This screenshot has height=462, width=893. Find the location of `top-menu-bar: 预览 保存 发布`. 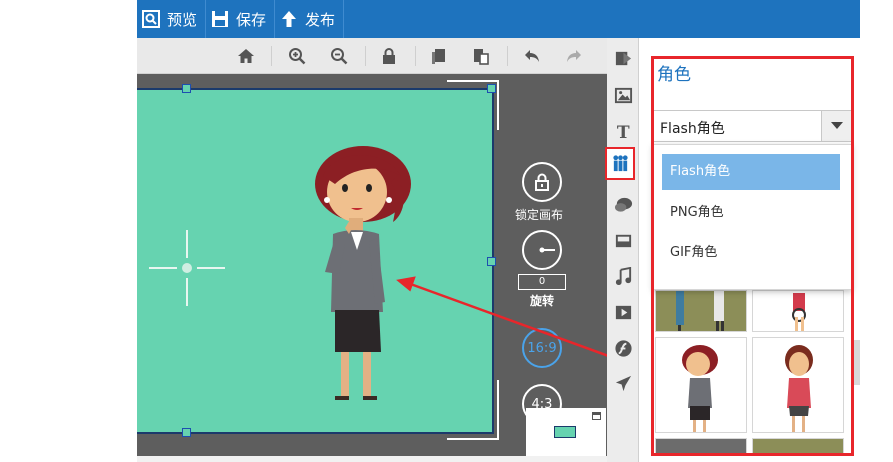

top-menu-bar: 预览 保存 发布 is located at coordinates (498, 19).